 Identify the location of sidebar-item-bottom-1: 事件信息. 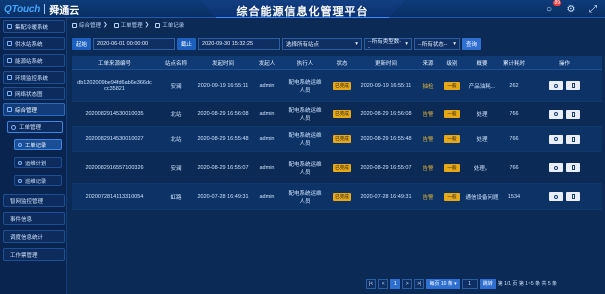
(34, 218).